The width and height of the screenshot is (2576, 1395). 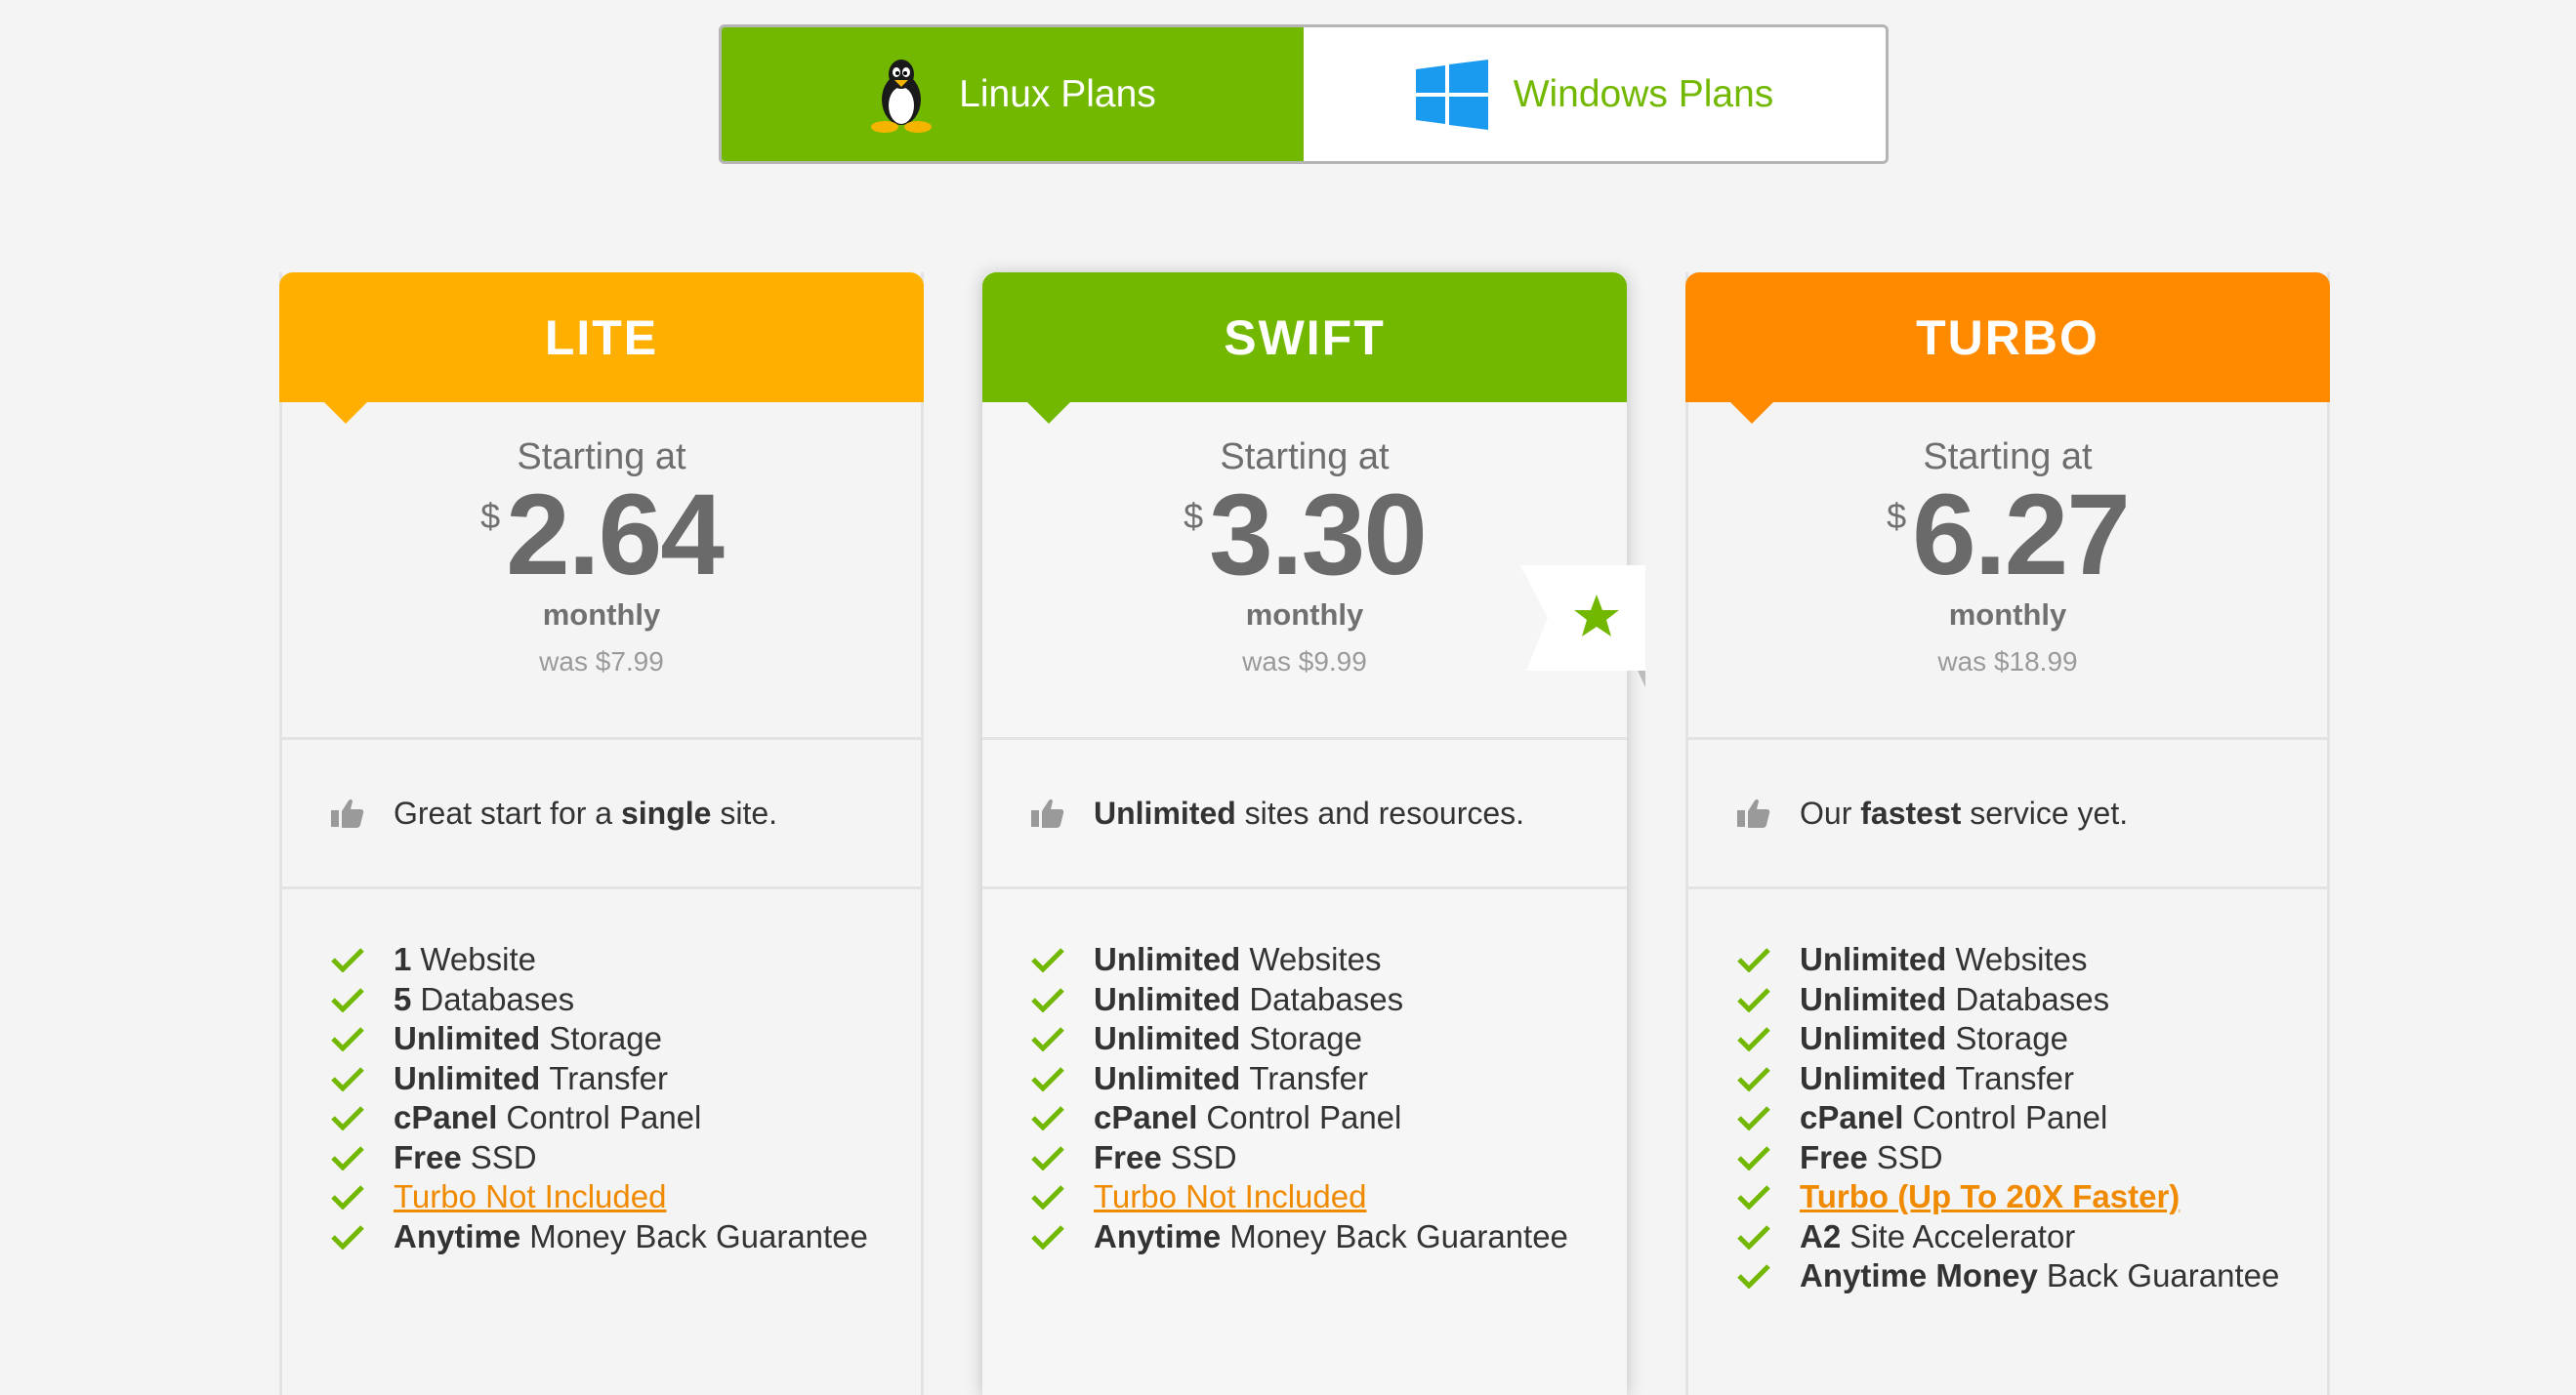 What do you see at coordinates (1165, 813) in the screenshot?
I see `tagline-bold: Unlimited` at bounding box center [1165, 813].